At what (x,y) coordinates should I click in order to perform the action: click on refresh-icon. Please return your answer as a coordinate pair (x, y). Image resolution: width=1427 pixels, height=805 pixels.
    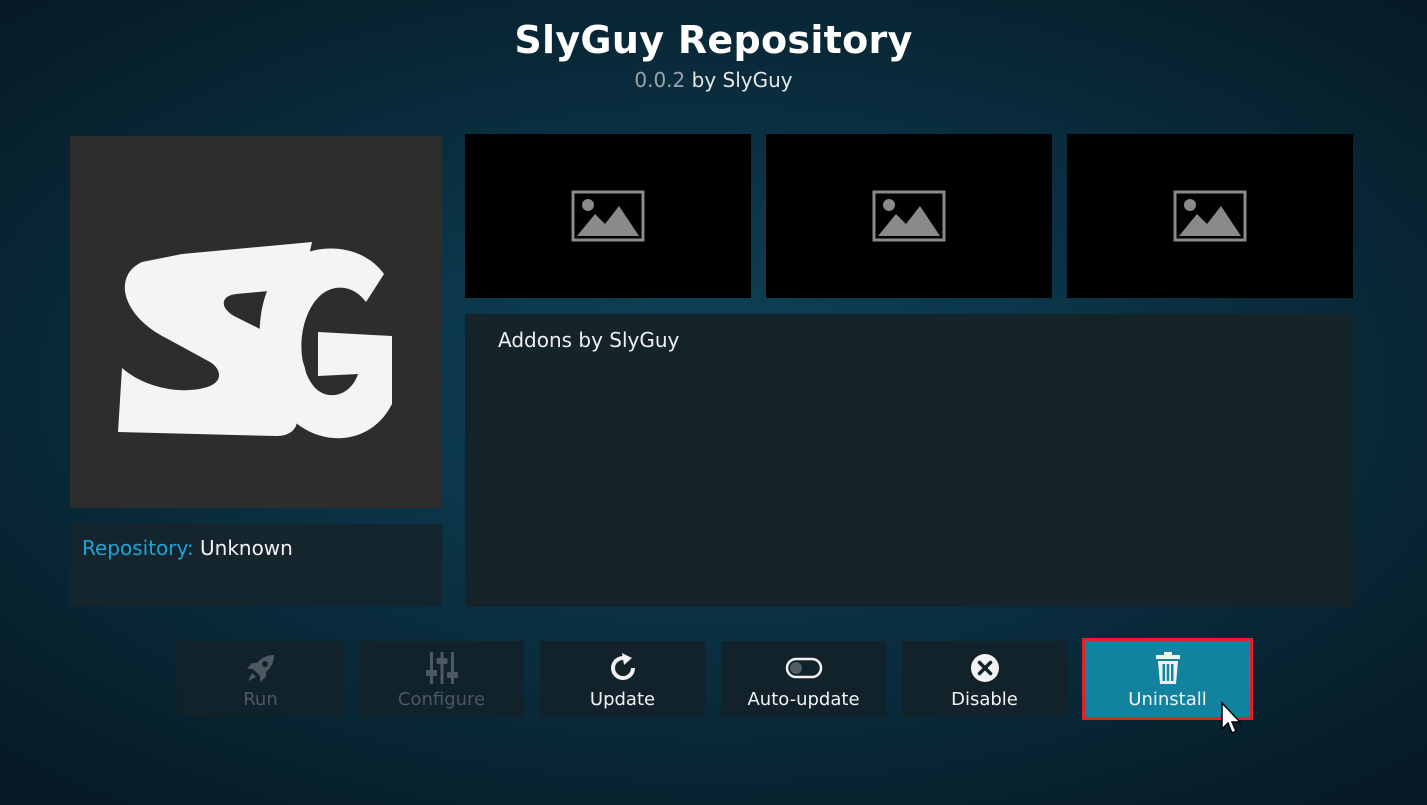
    Looking at the image, I should click on (622, 667).